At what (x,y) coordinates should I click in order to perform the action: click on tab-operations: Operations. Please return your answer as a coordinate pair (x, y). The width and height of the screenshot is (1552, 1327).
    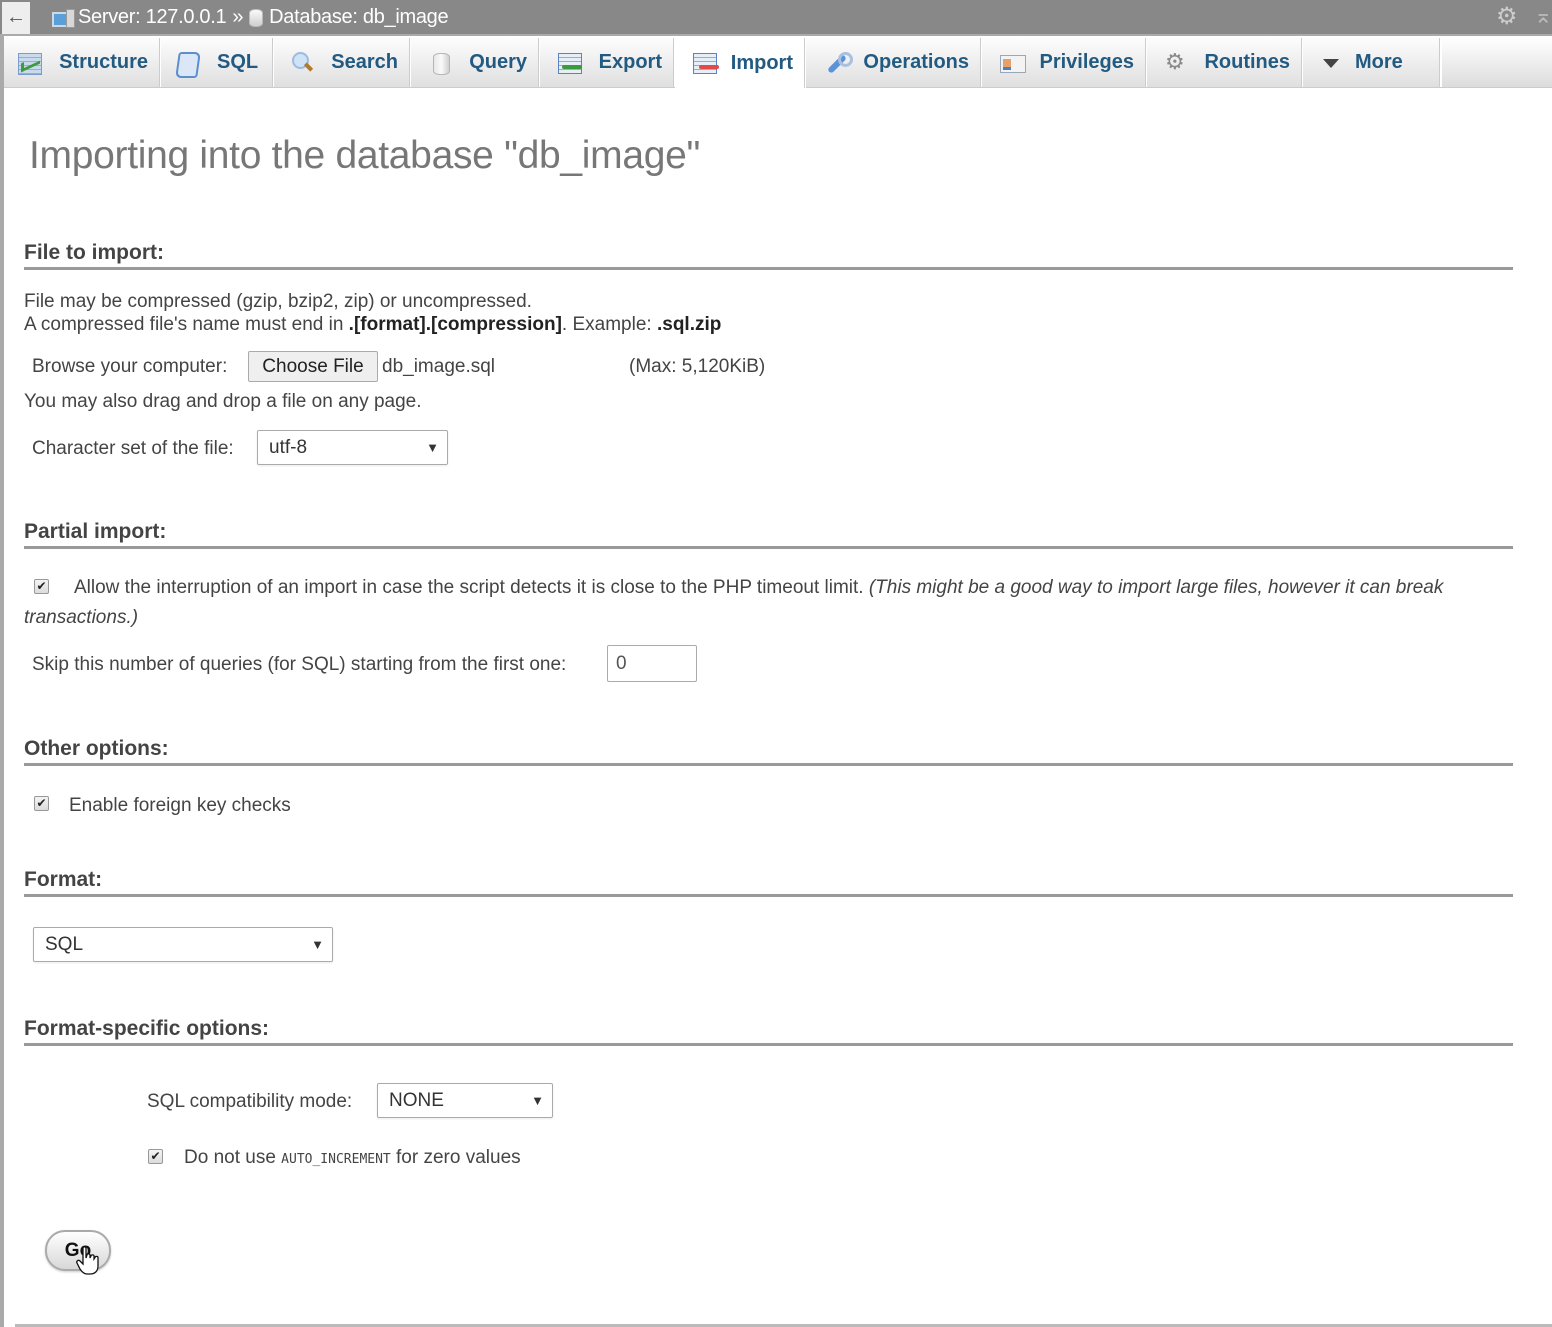
    Looking at the image, I should click on (894, 62).